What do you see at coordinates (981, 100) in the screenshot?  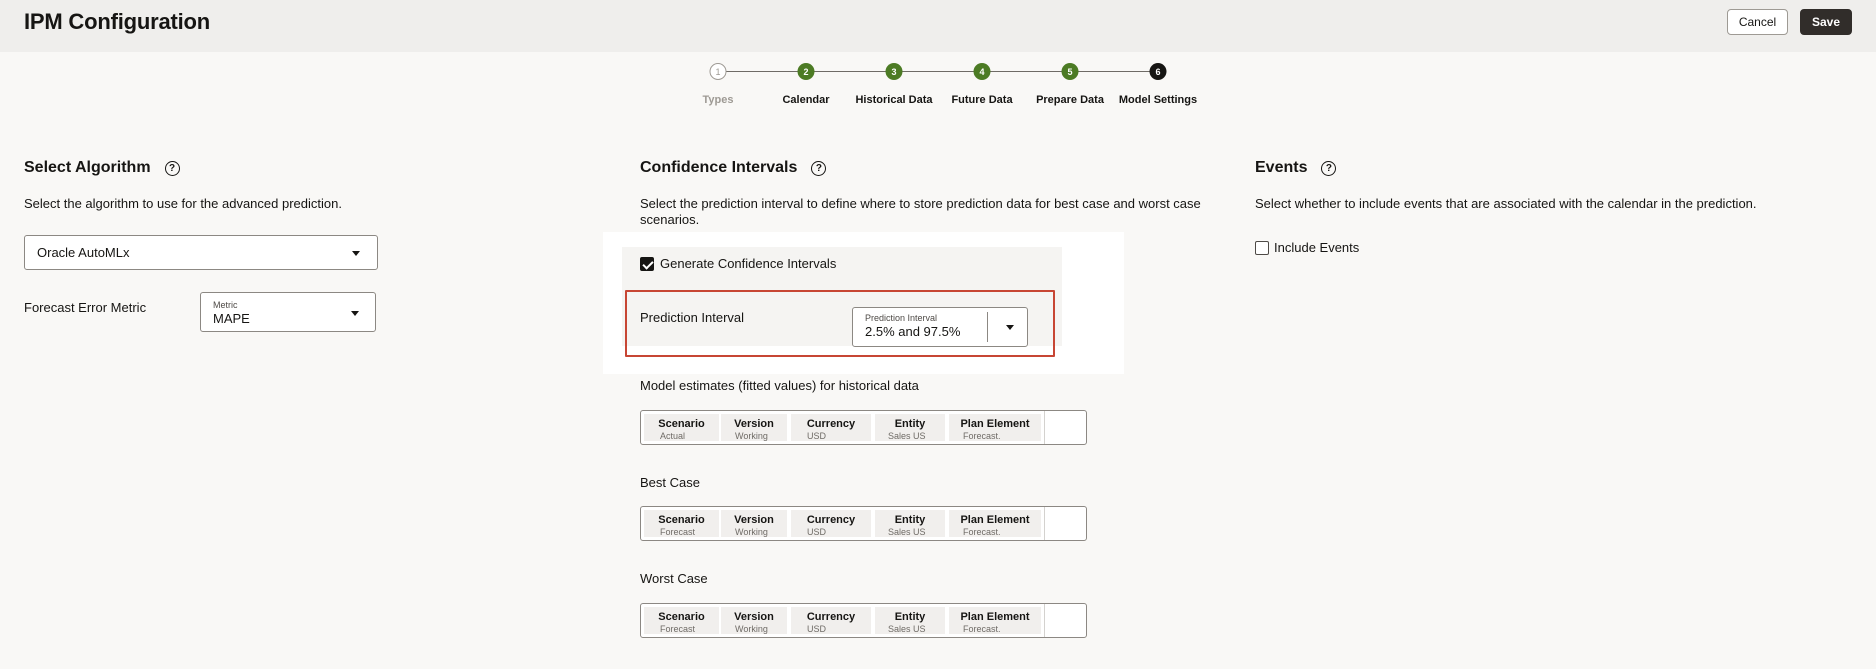 I see `step-4-label: Future Data` at bounding box center [981, 100].